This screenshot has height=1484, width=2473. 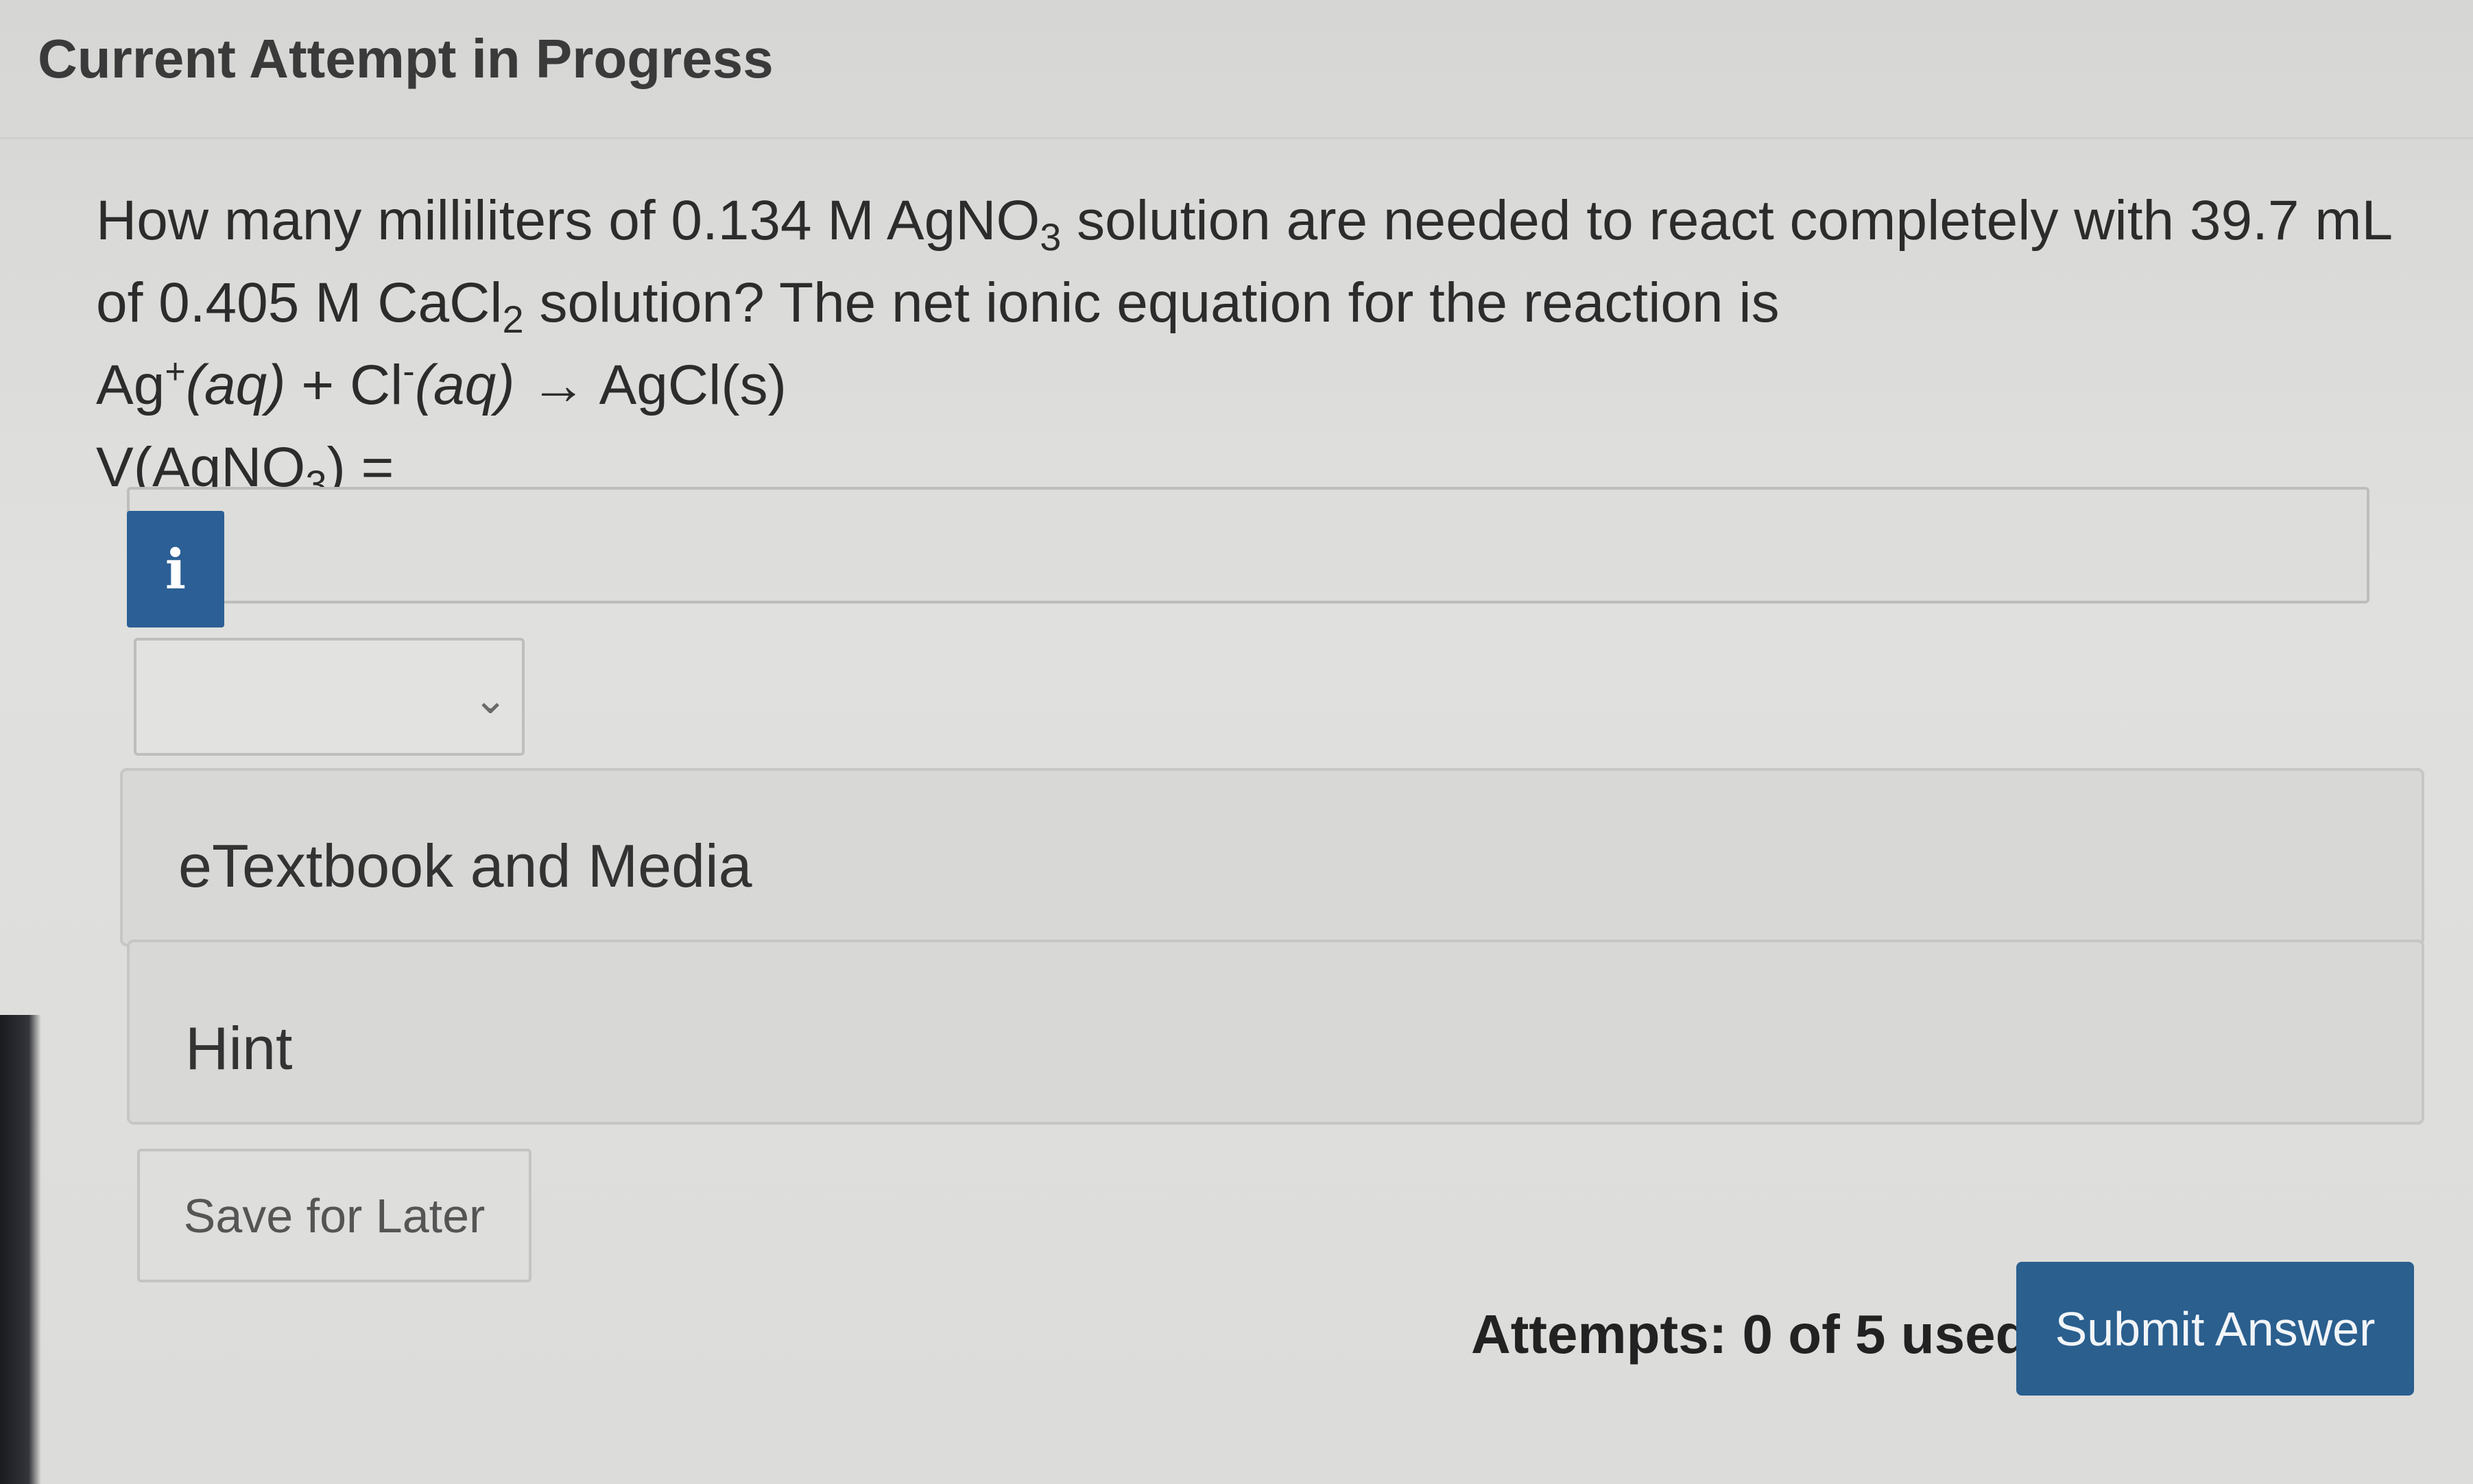 What do you see at coordinates (1051, 237) in the screenshot?
I see `subscript: 3` at bounding box center [1051, 237].